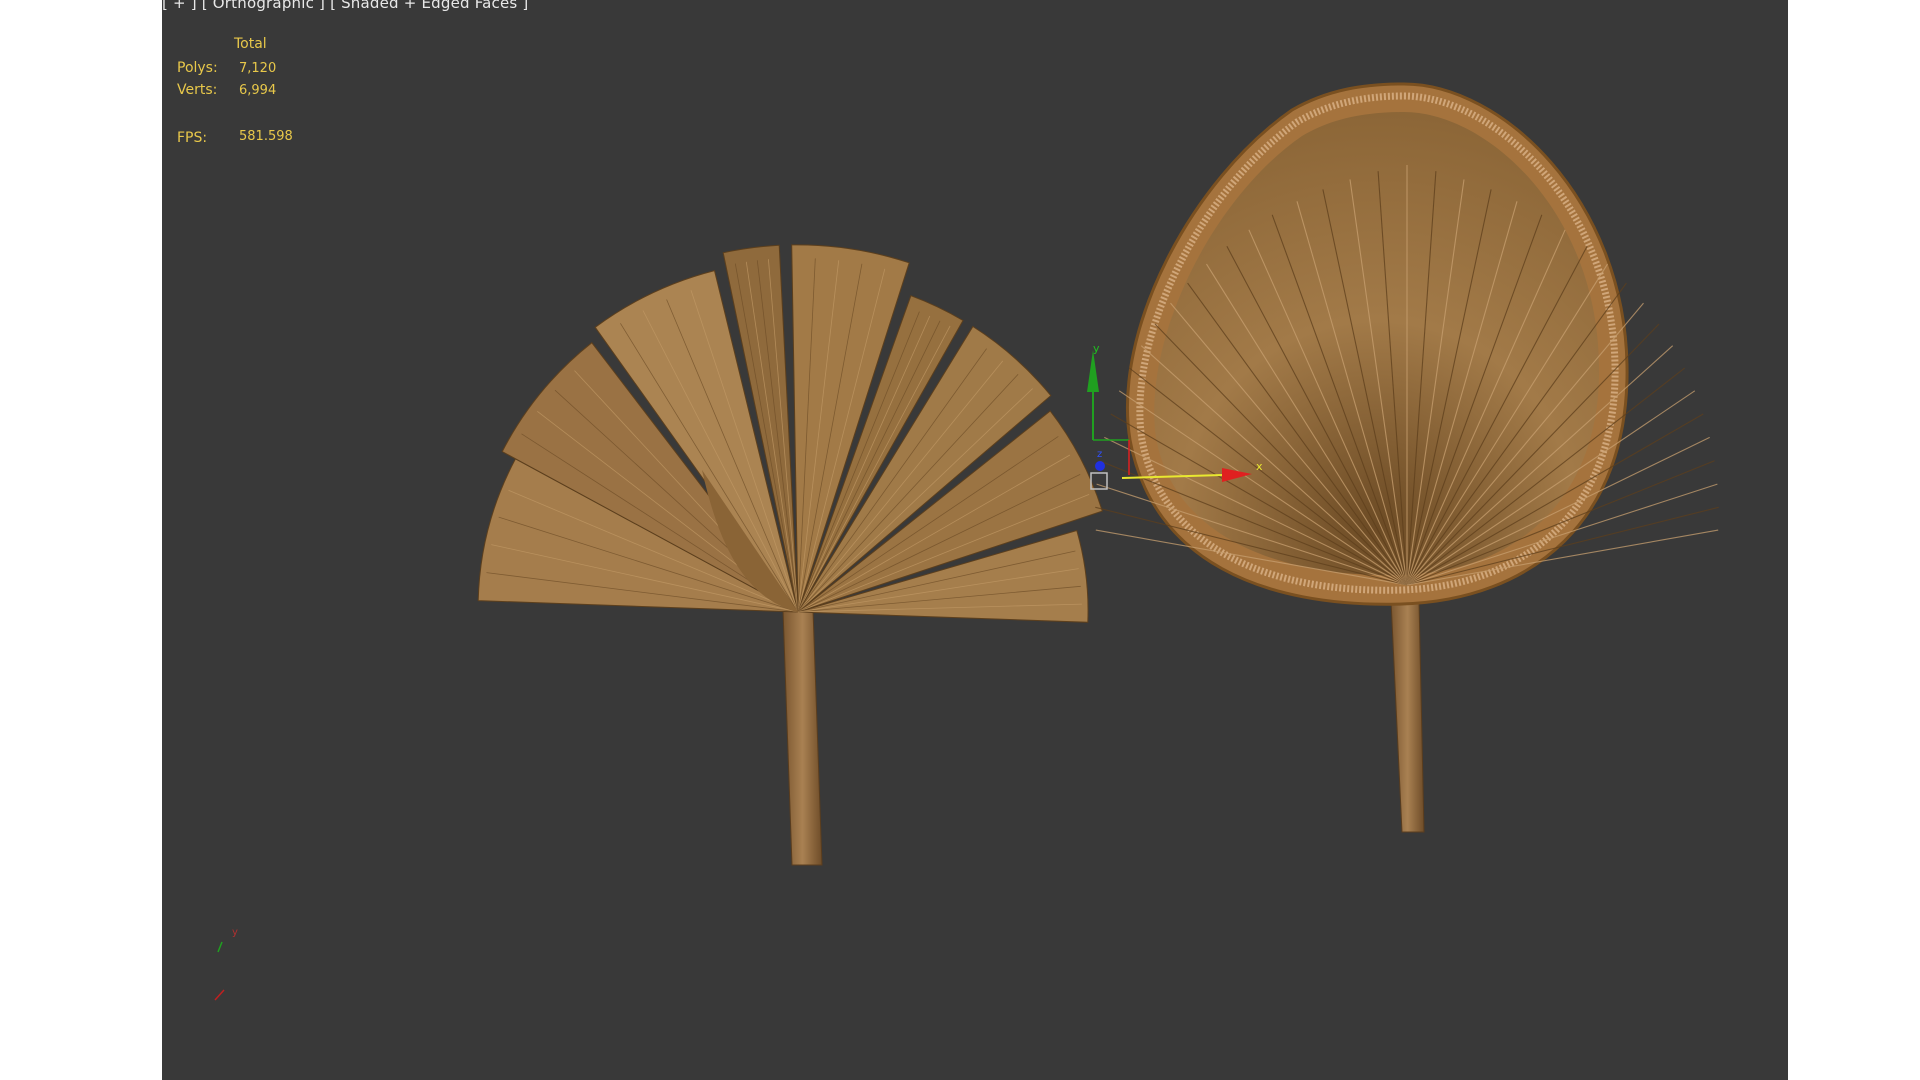 Image resolution: width=1920 pixels, height=1080 pixels. I want to click on fan-right-handle, so click(1407, 716).